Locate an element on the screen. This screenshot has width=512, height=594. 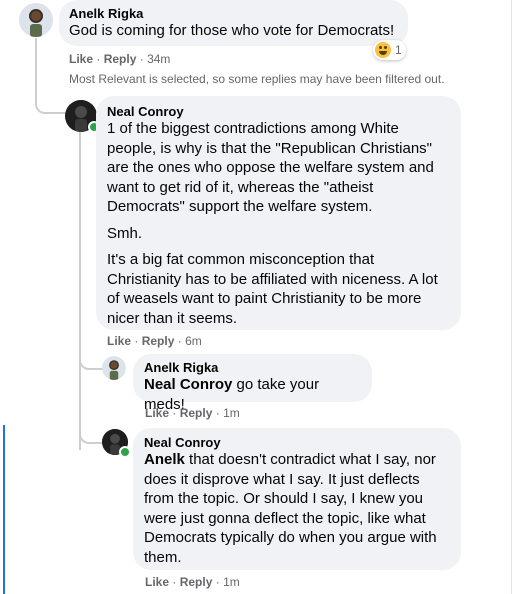
mention-link: Anelk is located at coordinates (164, 459).